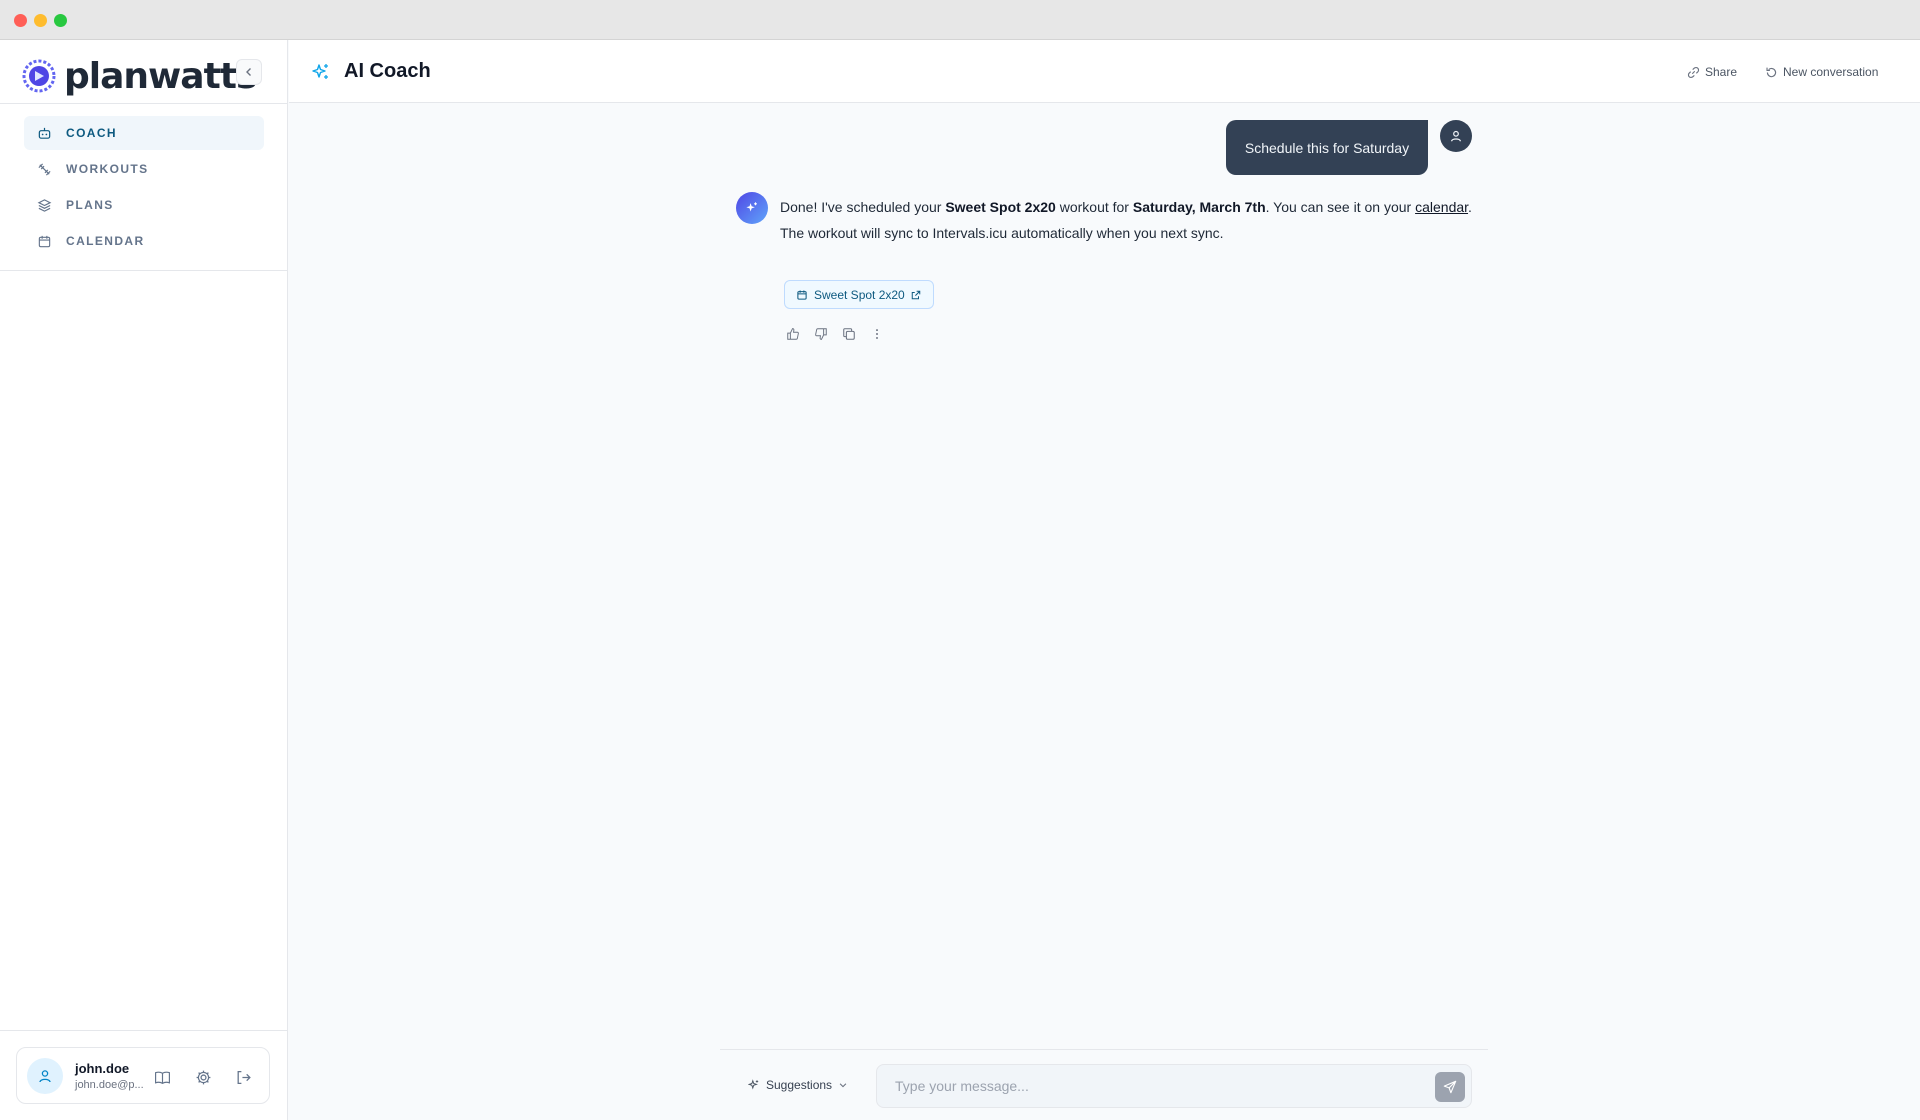 This screenshot has height=1120, width=1920. I want to click on sidebar-item-workouts: WORKOUTS, so click(144, 169).